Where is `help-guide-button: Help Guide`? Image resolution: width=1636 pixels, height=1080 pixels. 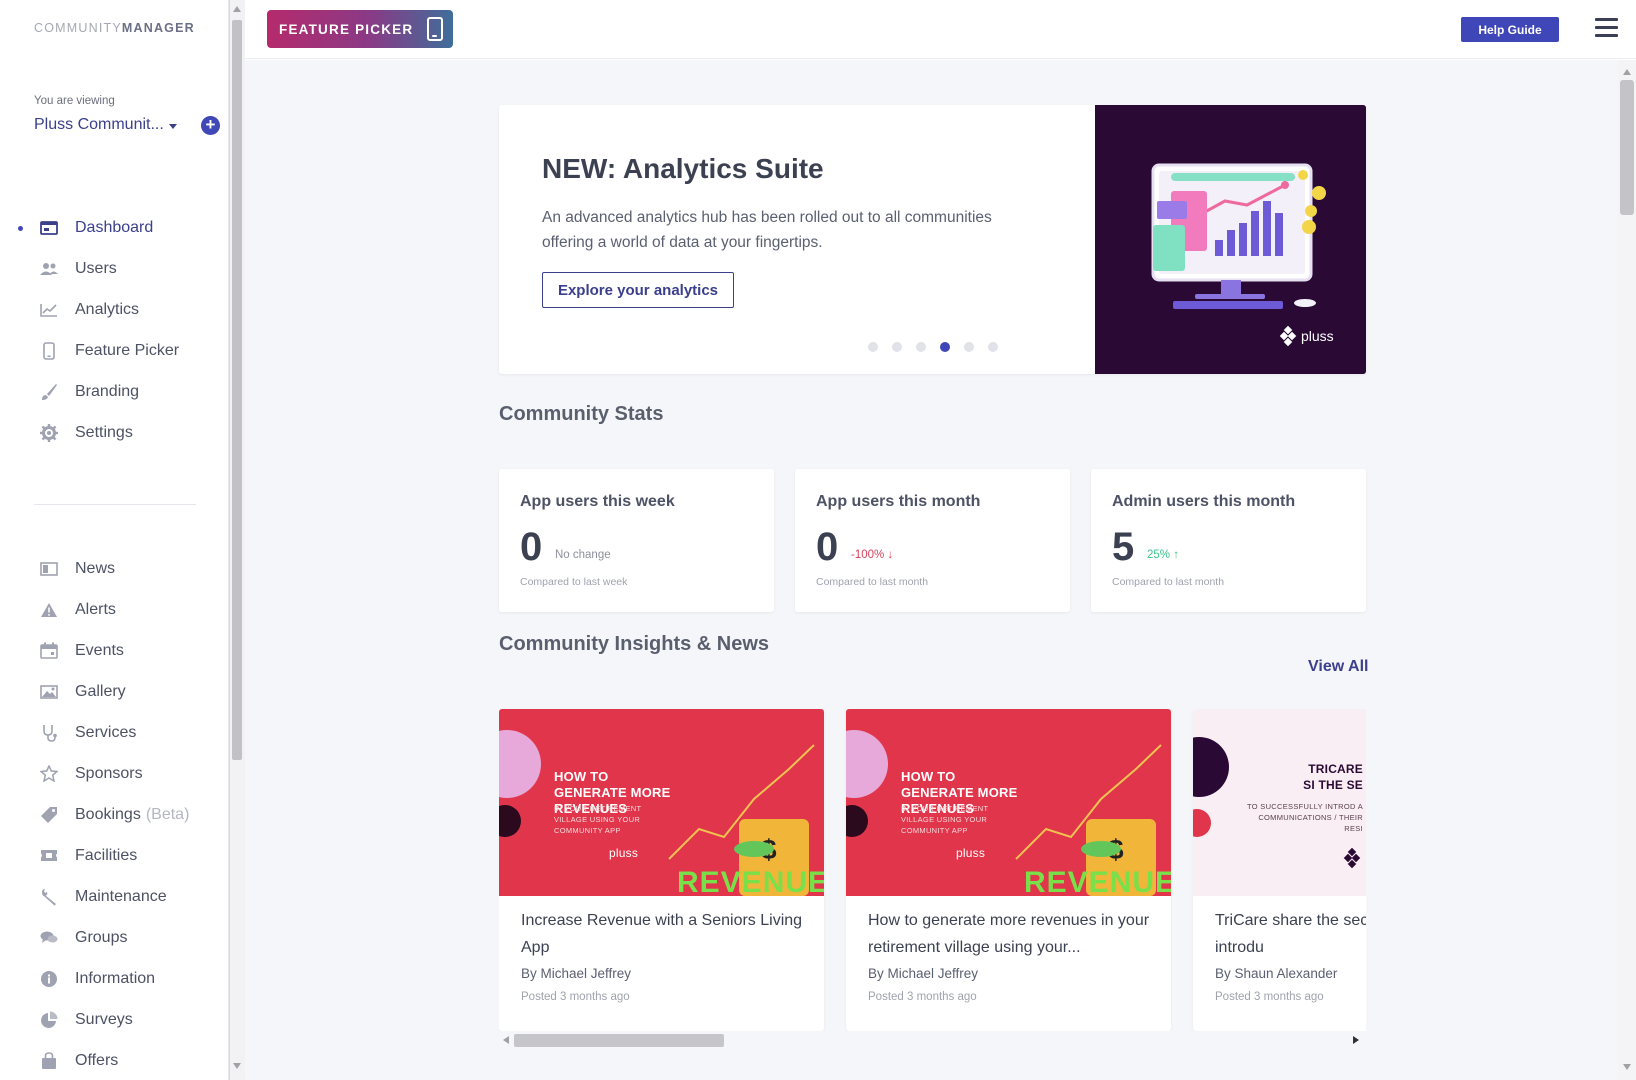
help-guide-button: Help Guide is located at coordinates (1510, 29).